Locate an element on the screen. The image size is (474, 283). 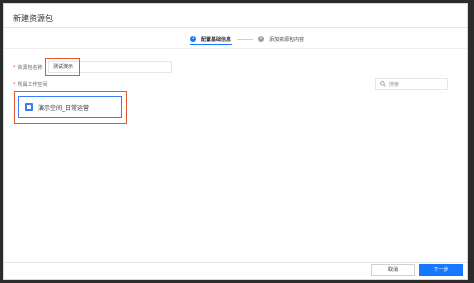
modal-title: 新建资源包 is located at coordinates (33, 18).